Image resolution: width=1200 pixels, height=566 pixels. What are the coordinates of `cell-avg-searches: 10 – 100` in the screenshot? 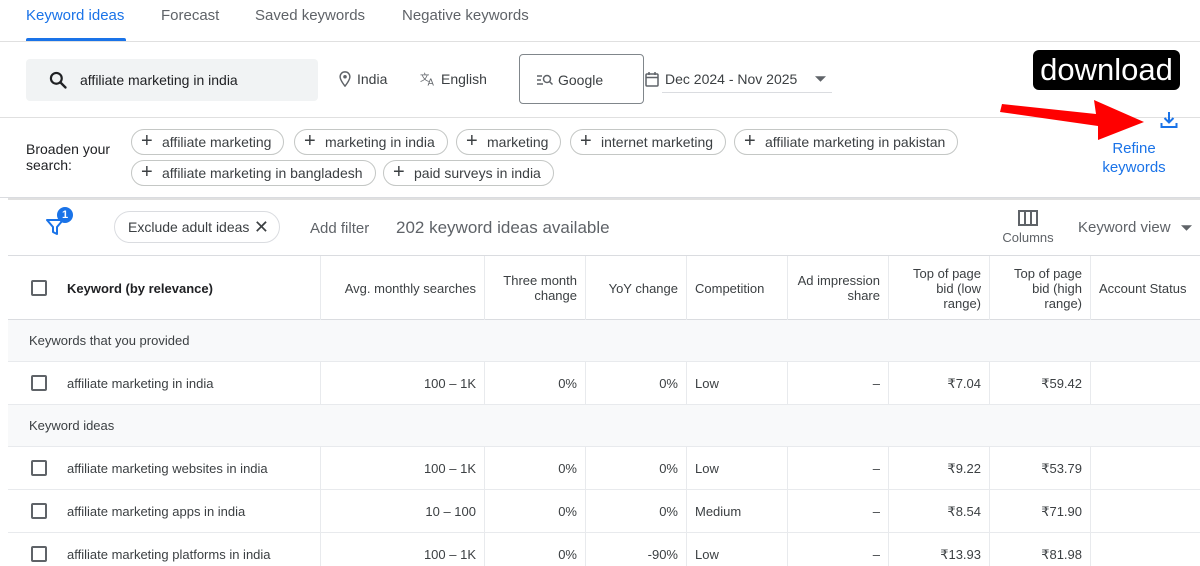 It's located at (403, 511).